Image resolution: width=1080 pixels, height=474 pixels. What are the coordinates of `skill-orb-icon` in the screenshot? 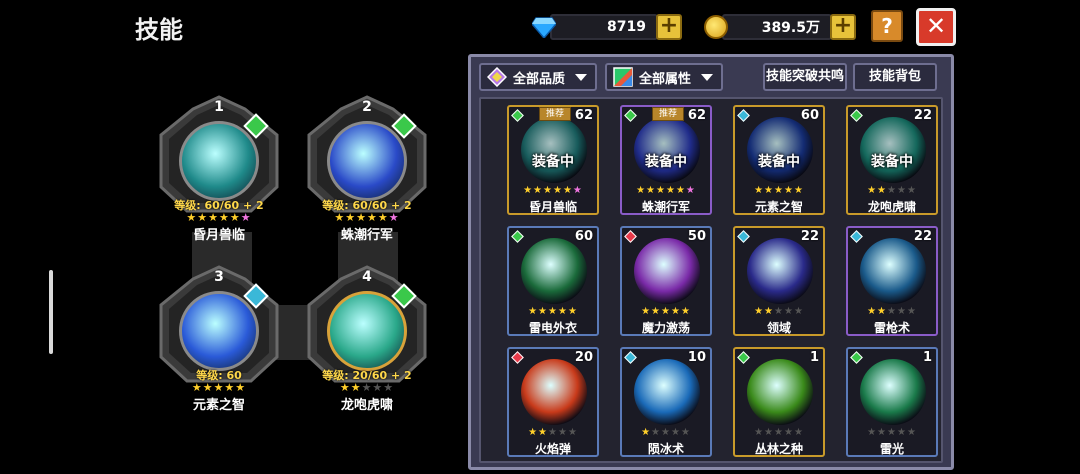 It's located at (367, 331).